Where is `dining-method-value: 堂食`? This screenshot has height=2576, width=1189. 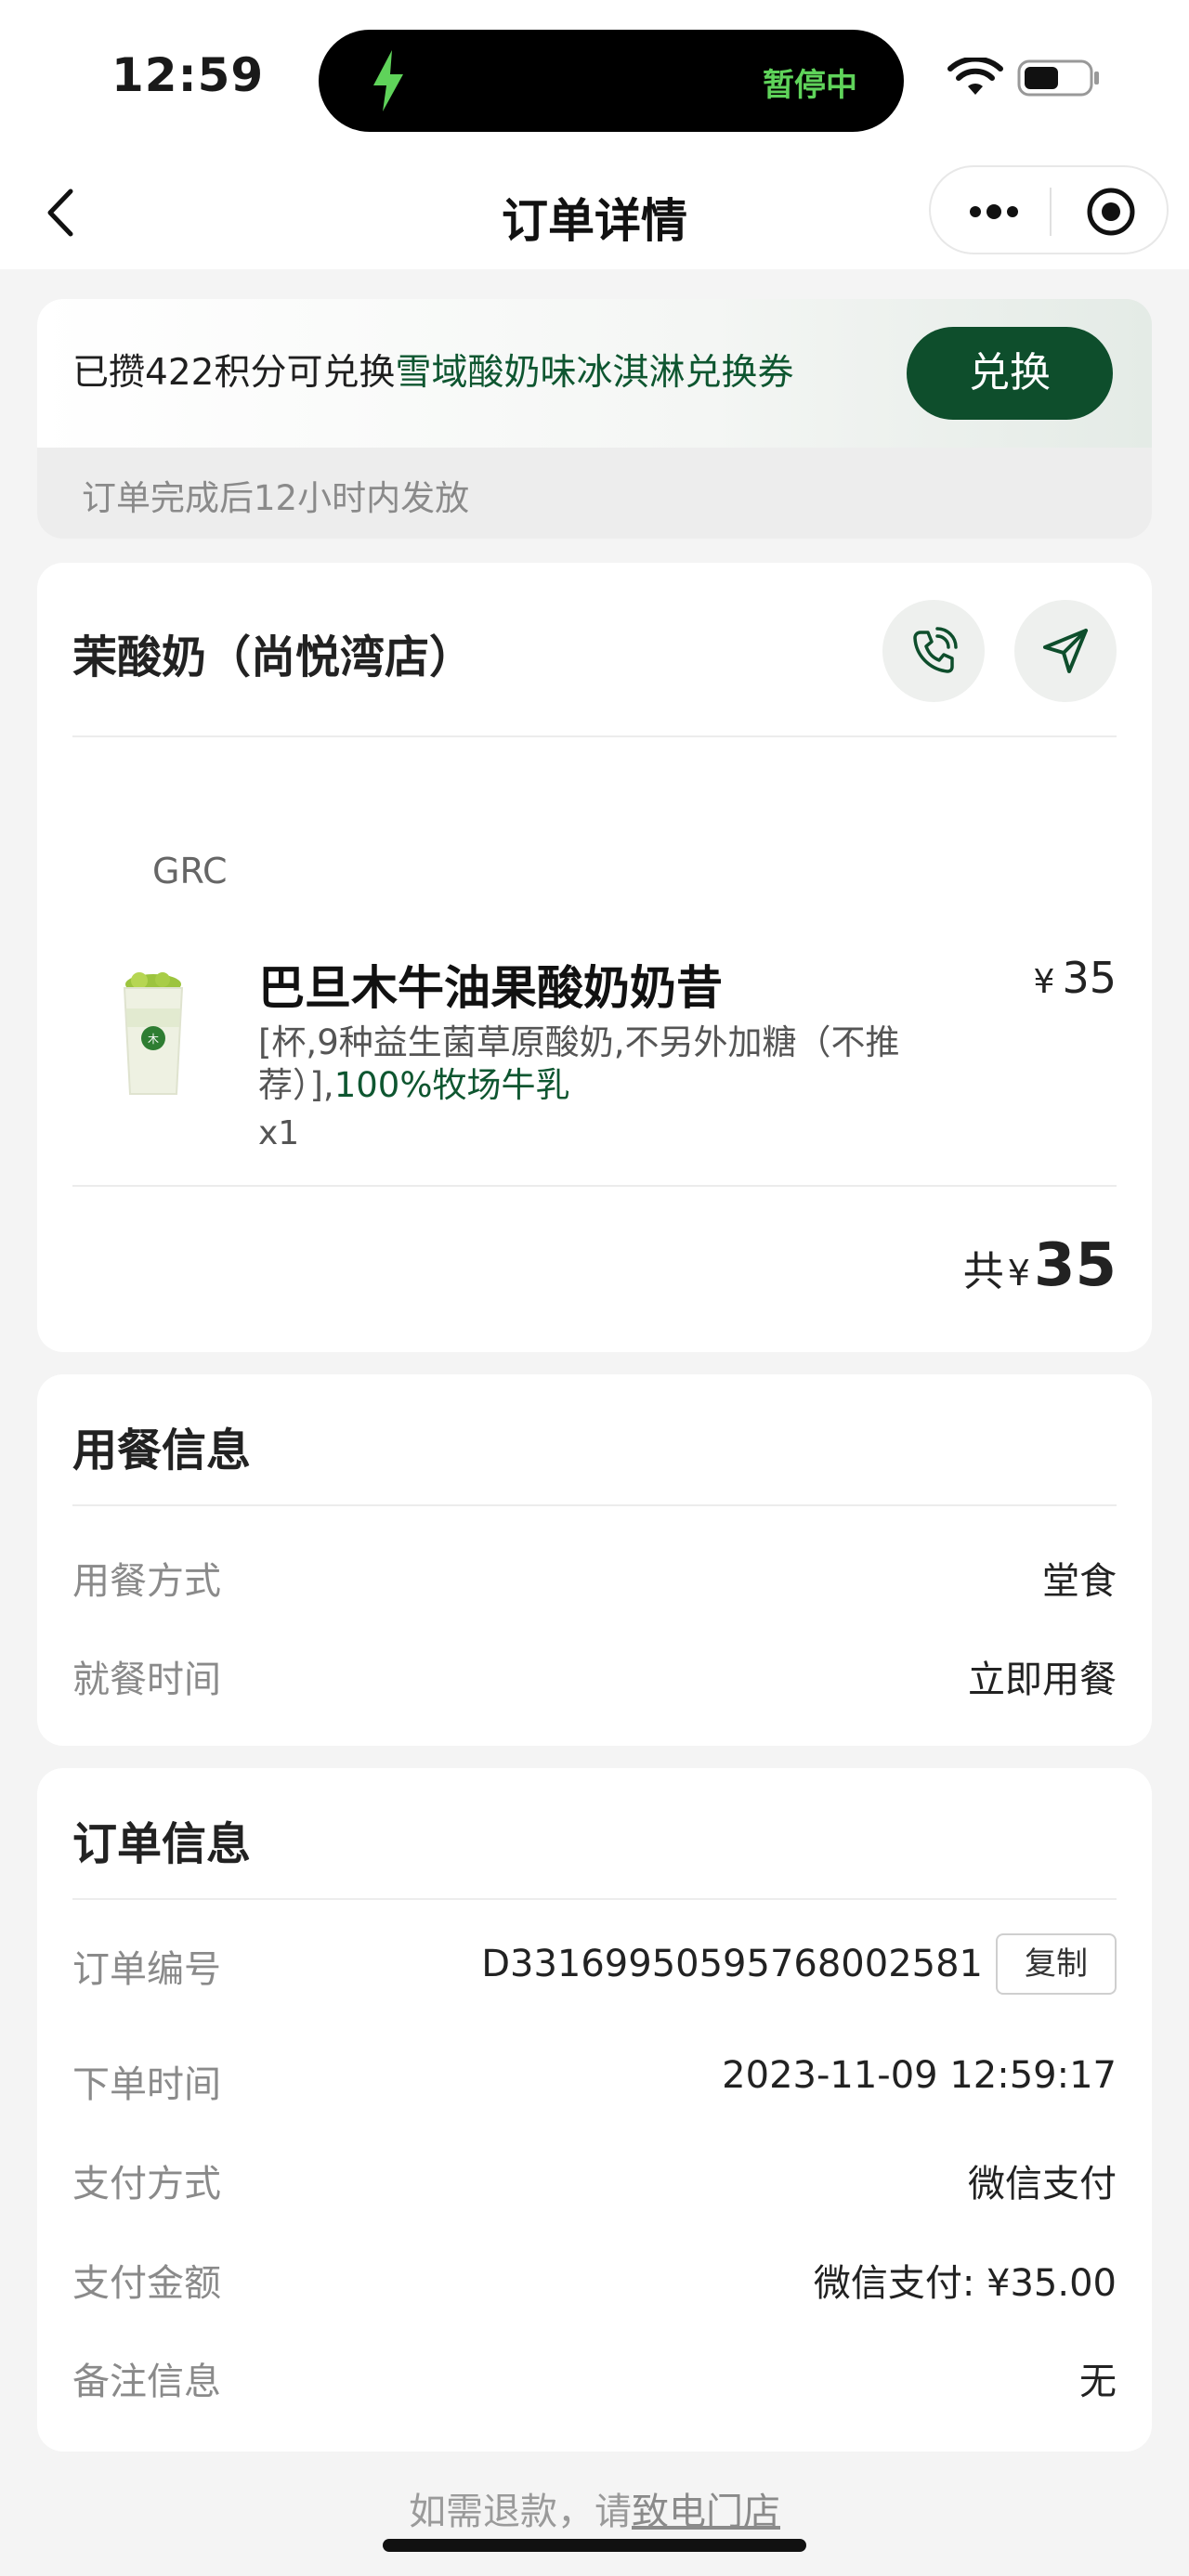
dining-method-value: 堂食 is located at coordinates (1079, 1581).